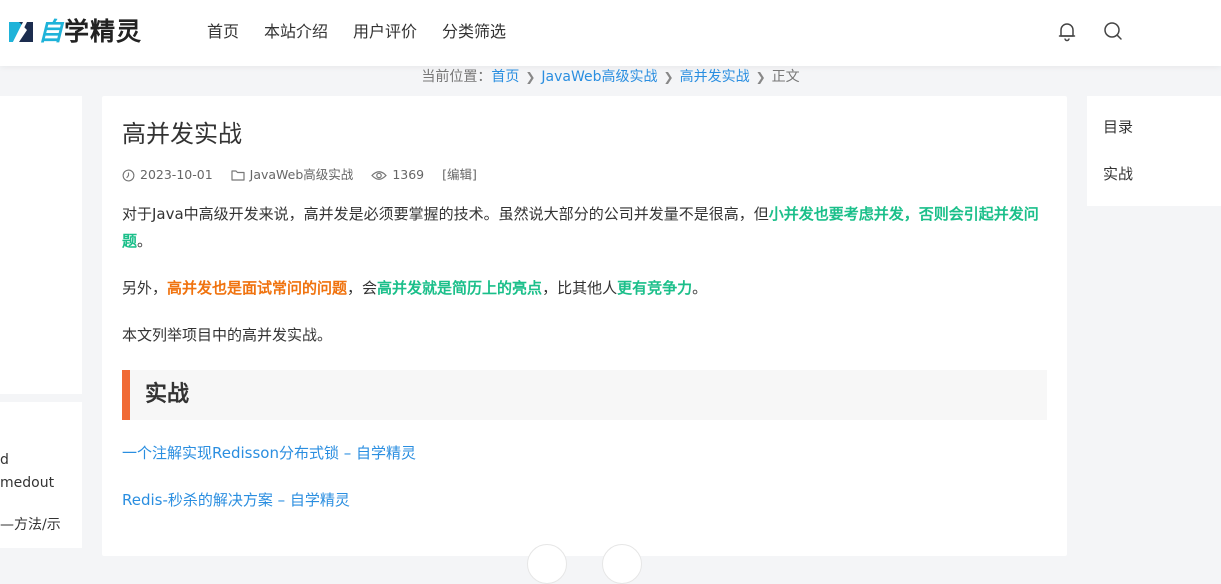 The width and height of the screenshot is (1221, 584). What do you see at coordinates (456, 77) in the screenshot?
I see `breadcrumb-prefix: 当前位置：` at bounding box center [456, 77].